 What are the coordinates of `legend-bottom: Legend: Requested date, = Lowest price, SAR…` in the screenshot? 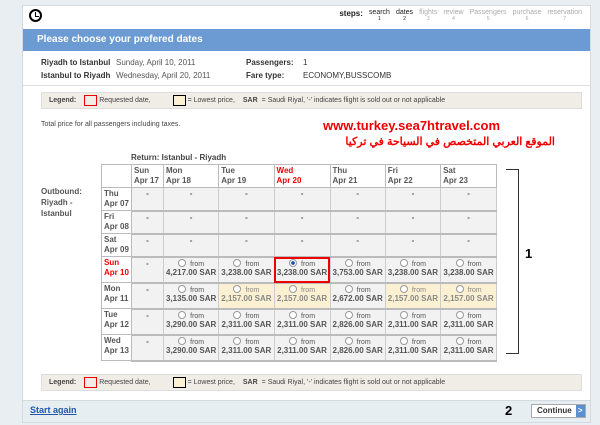 It's located at (311, 382).